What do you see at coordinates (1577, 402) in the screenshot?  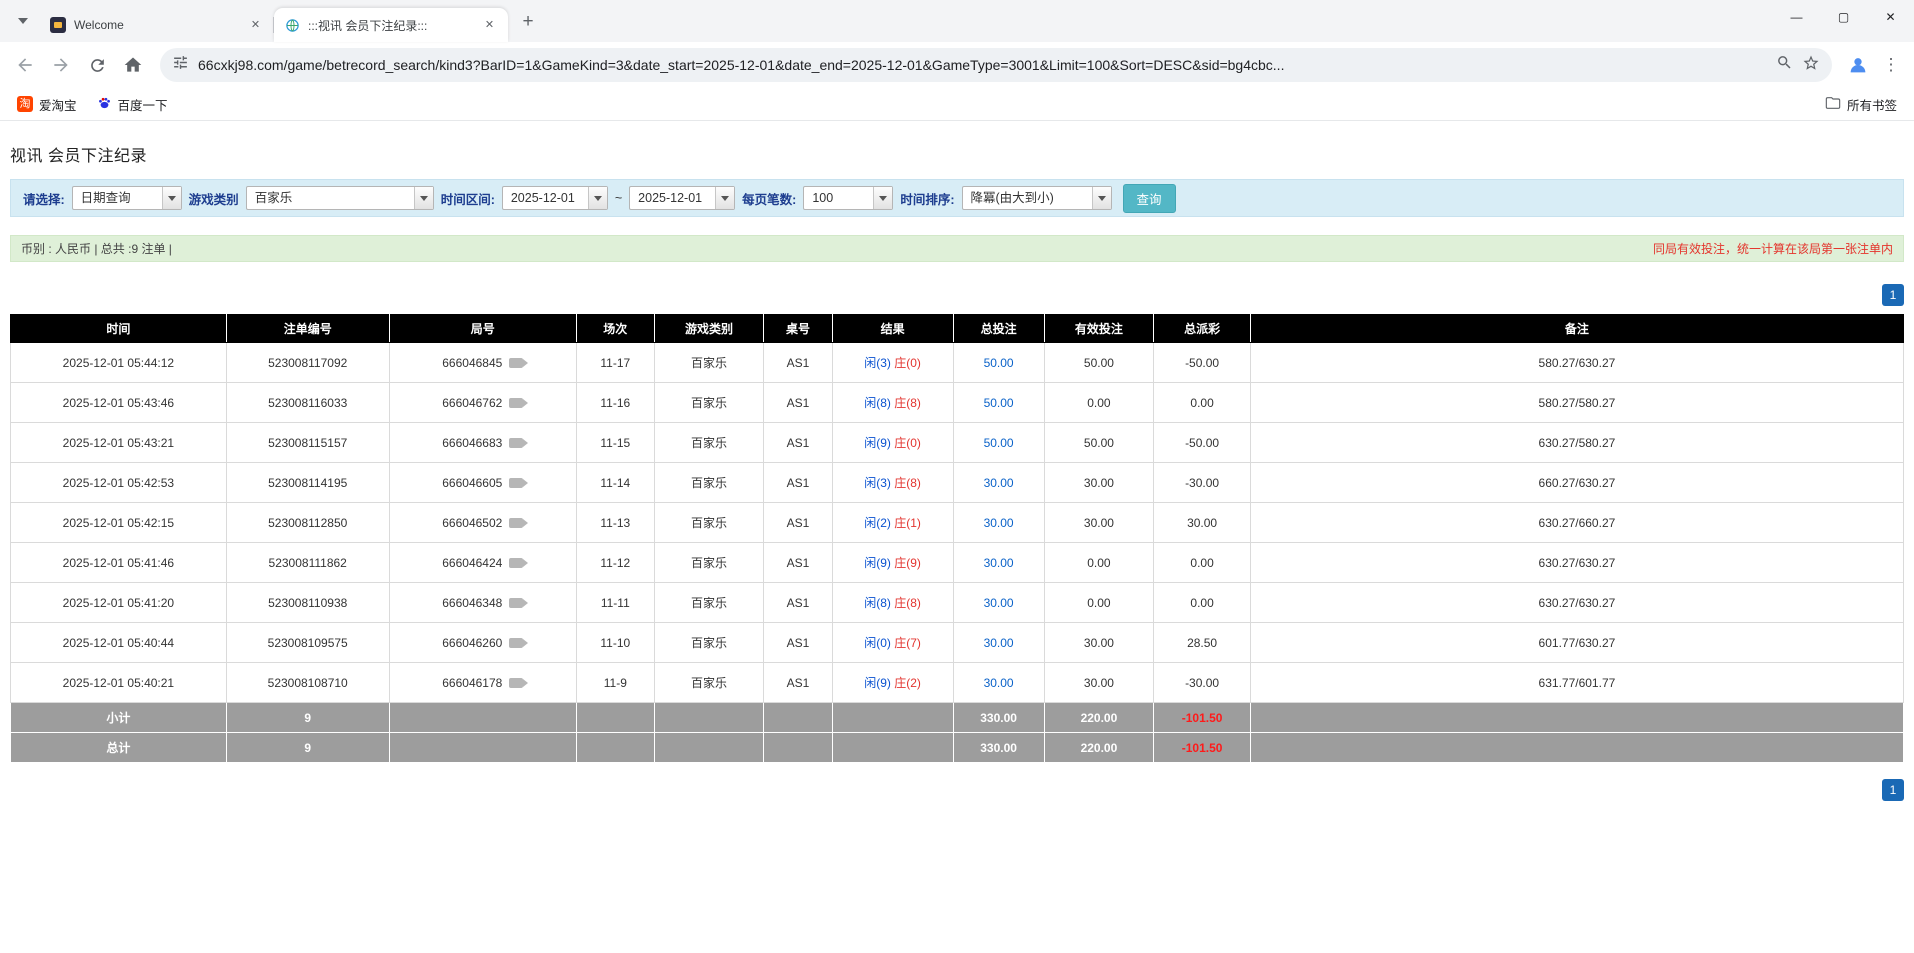 I see `remark-cell: 580.27/580.27` at bounding box center [1577, 402].